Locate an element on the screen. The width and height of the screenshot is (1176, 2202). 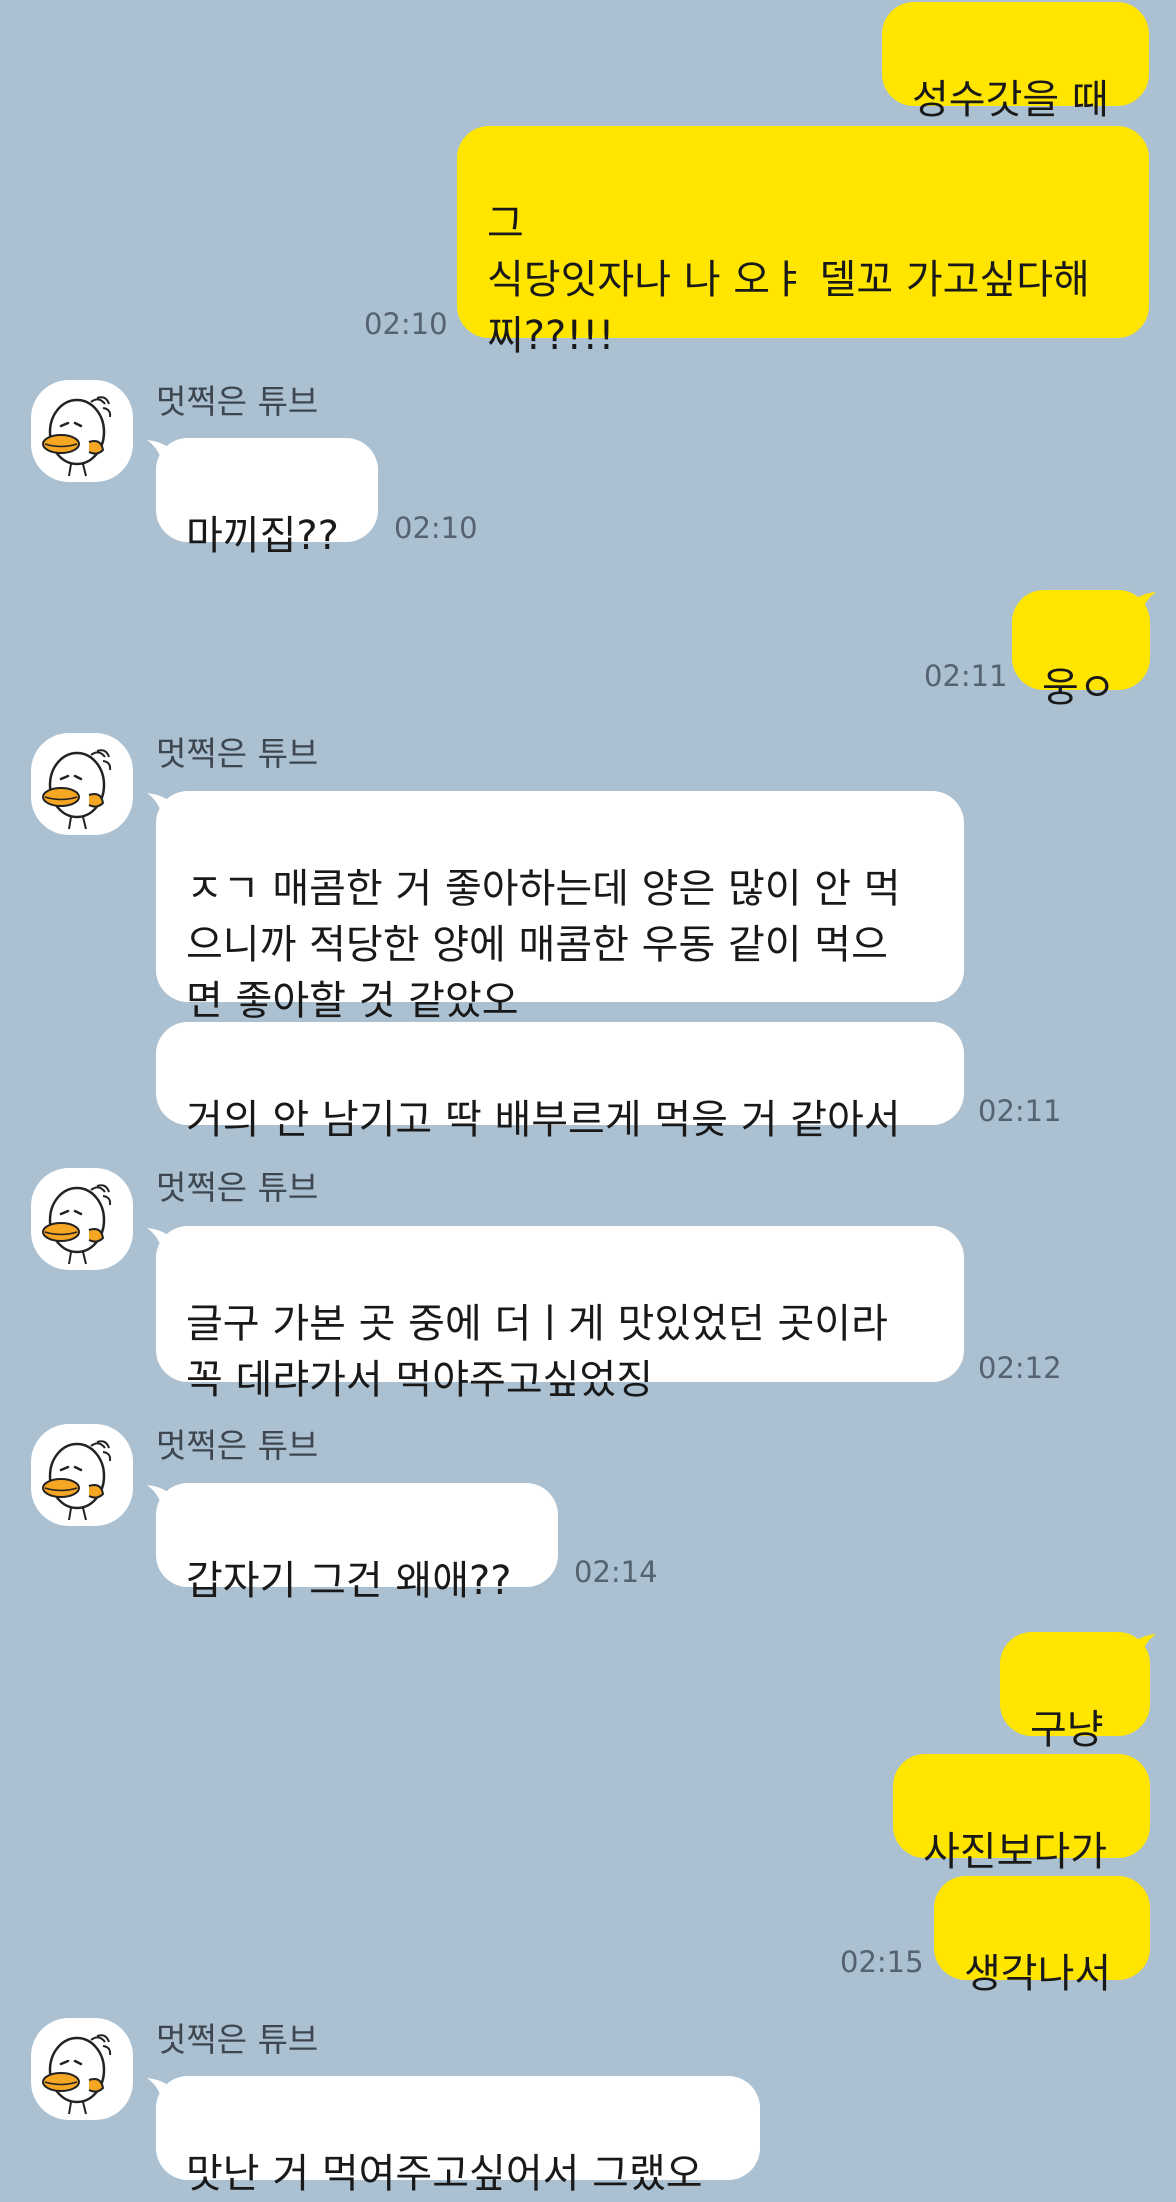
message-text: 맛난 거 먹여주고싶어서 그랬오 is located at coordinates (444, 2174).